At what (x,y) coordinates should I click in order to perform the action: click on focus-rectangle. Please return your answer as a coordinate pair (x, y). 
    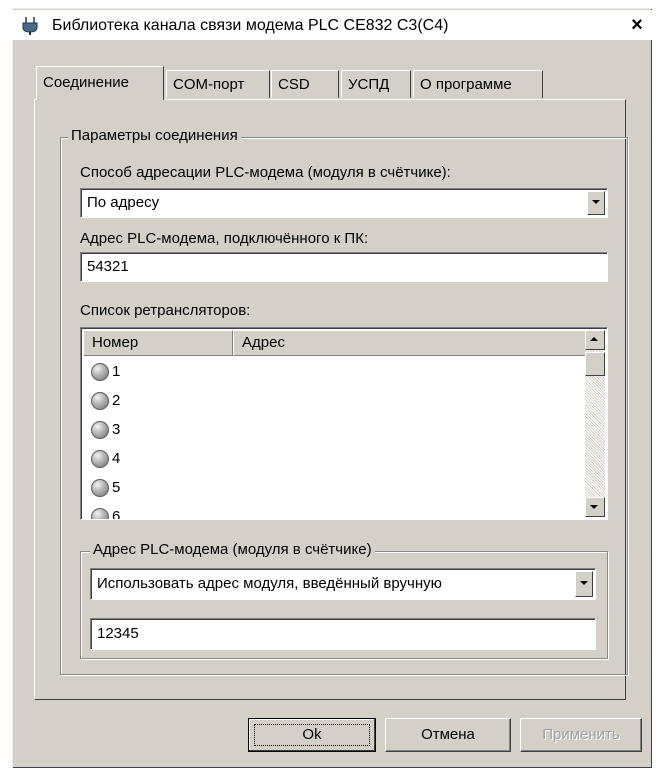
    Looking at the image, I should click on (312, 735).